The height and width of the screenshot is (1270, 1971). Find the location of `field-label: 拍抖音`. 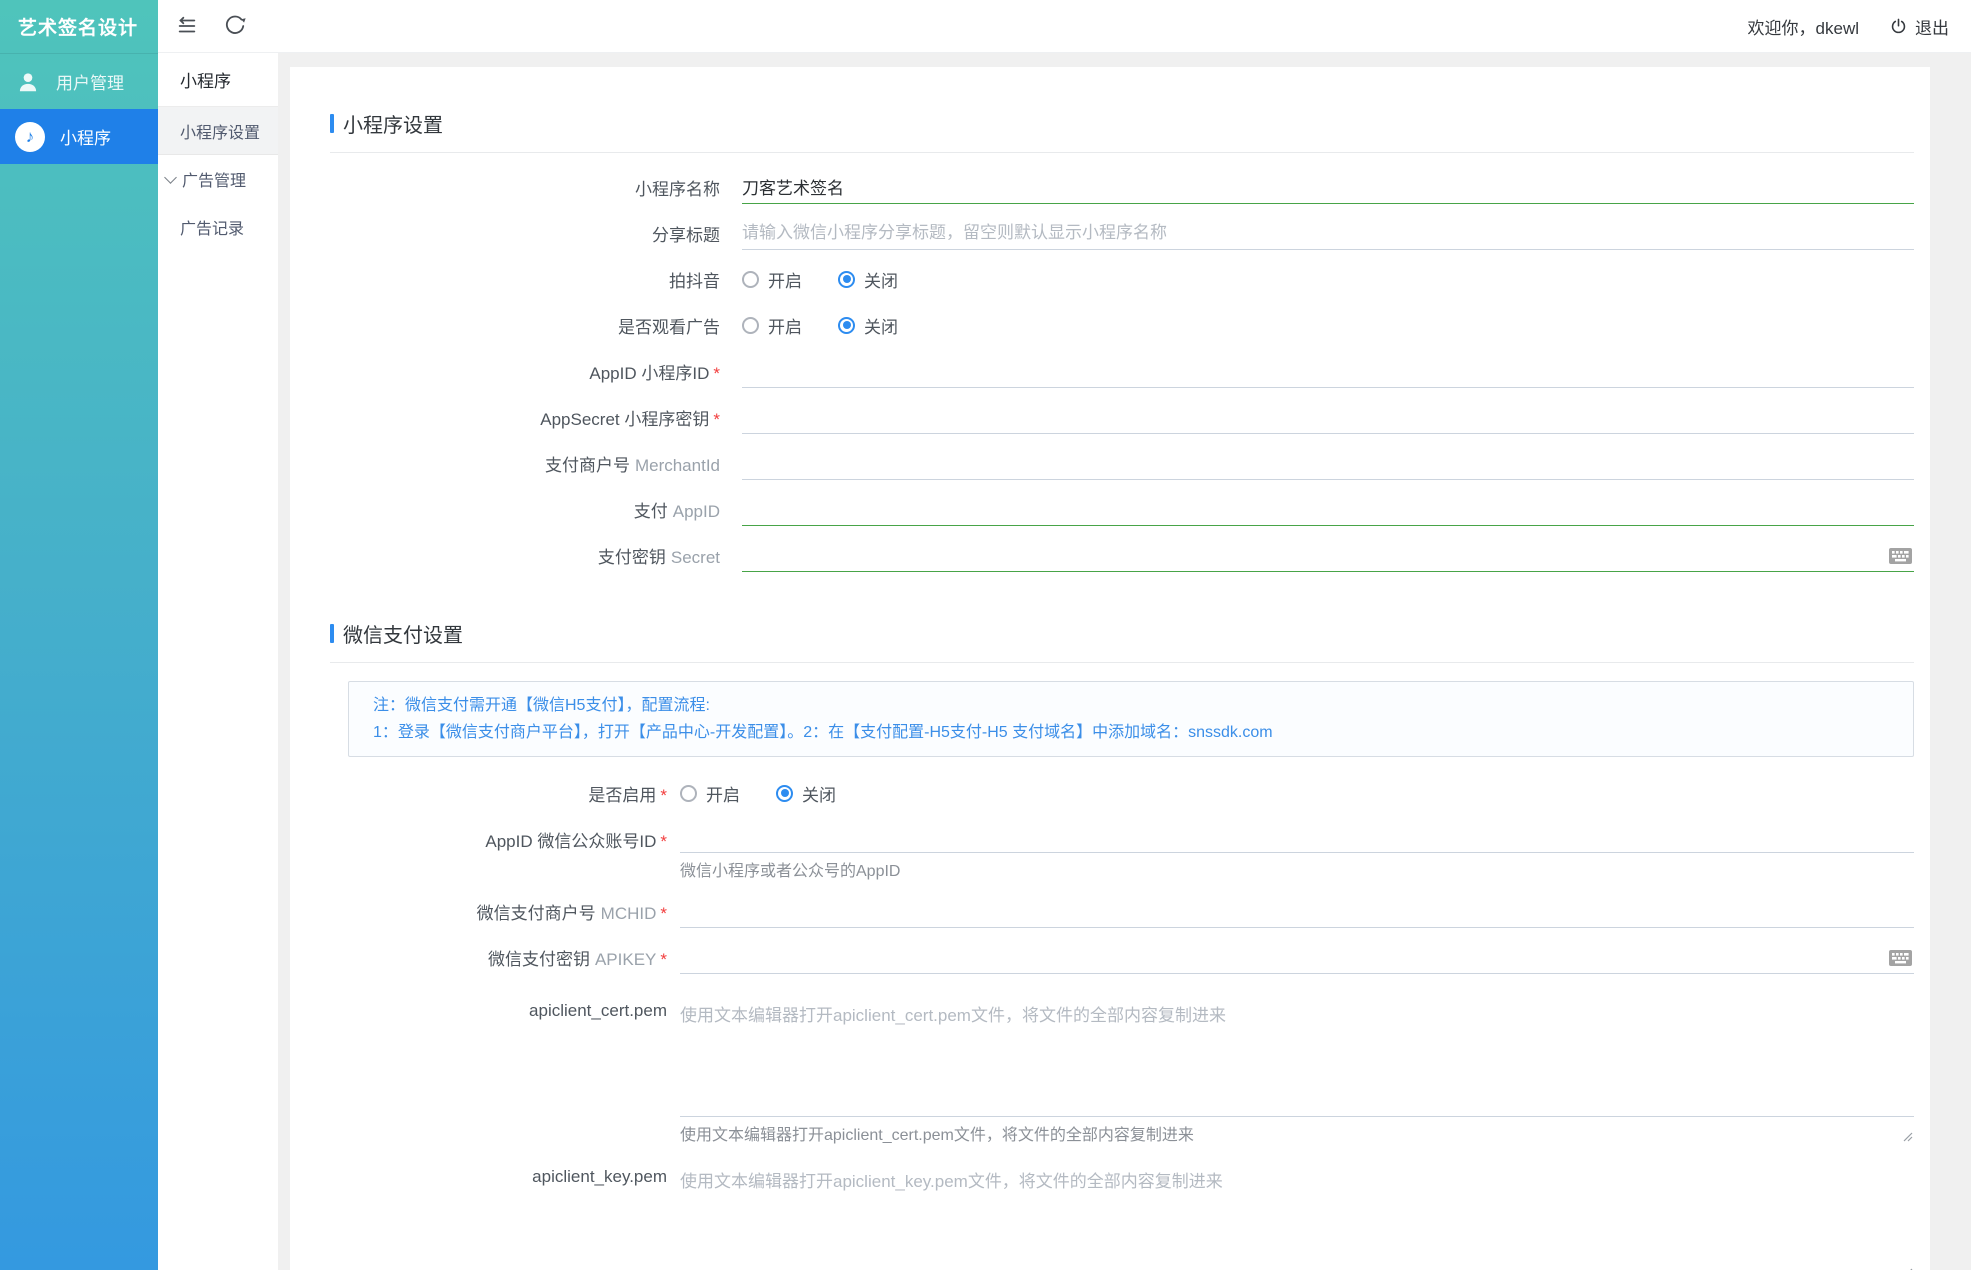

field-label: 拍抖音 is located at coordinates (694, 281).